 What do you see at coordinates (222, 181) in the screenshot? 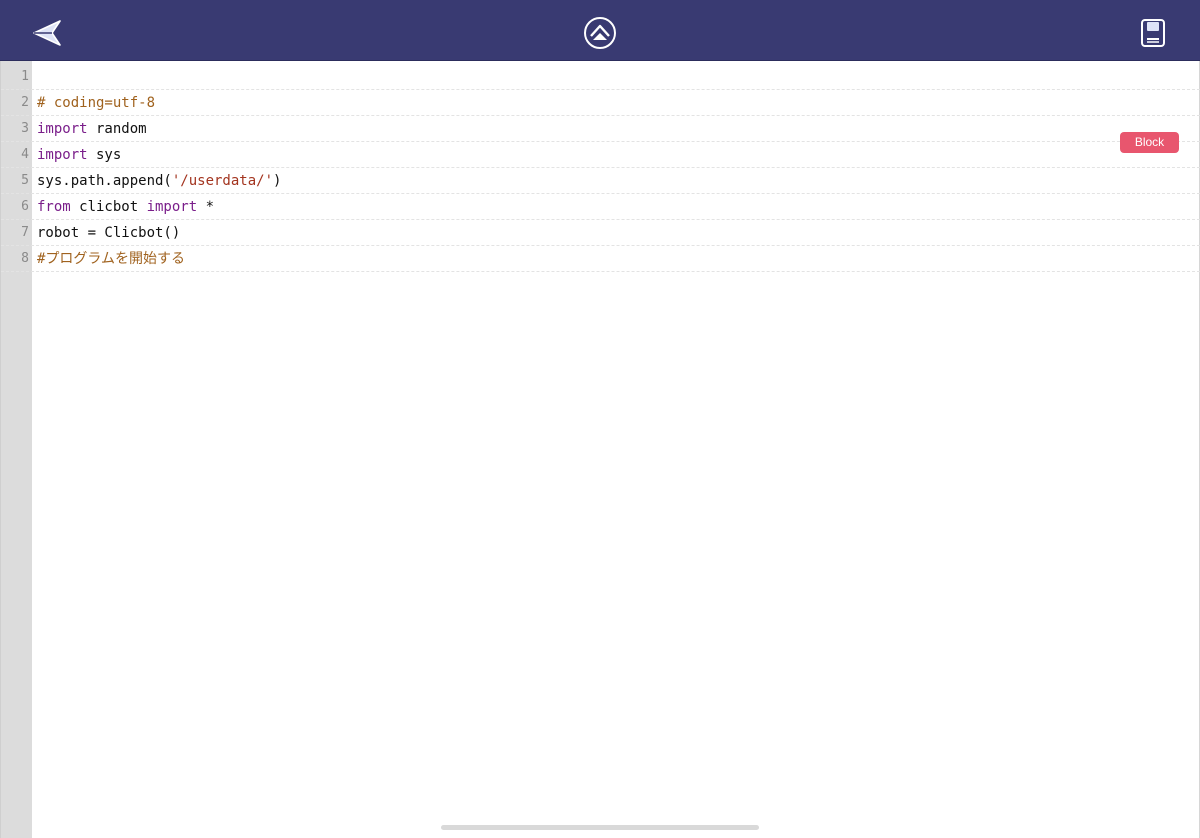
I see `code-token-string: '/userdata/'` at bounding box center [222, 181].